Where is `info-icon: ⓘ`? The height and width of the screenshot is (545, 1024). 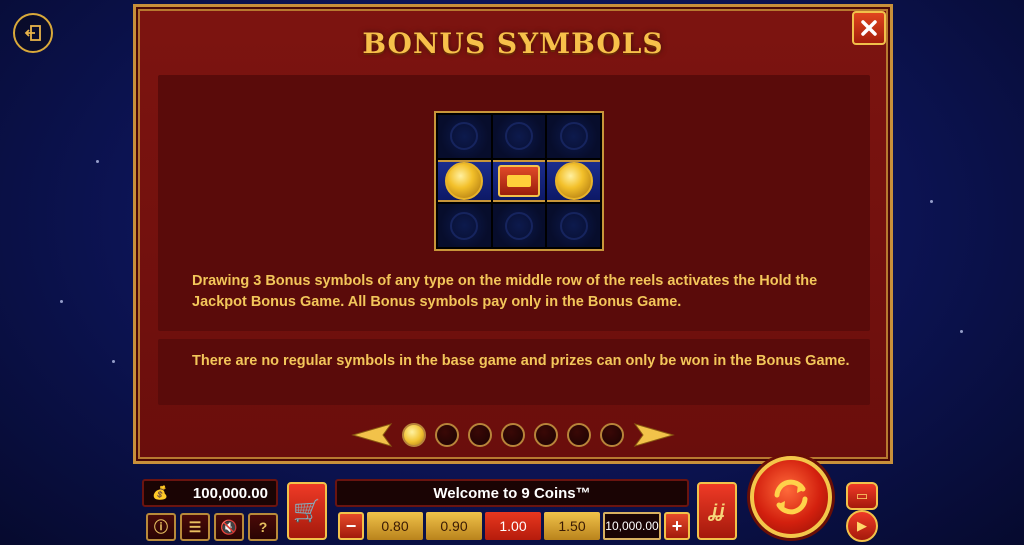 info-icon: ⓘ is located at coordinates (161, 527).